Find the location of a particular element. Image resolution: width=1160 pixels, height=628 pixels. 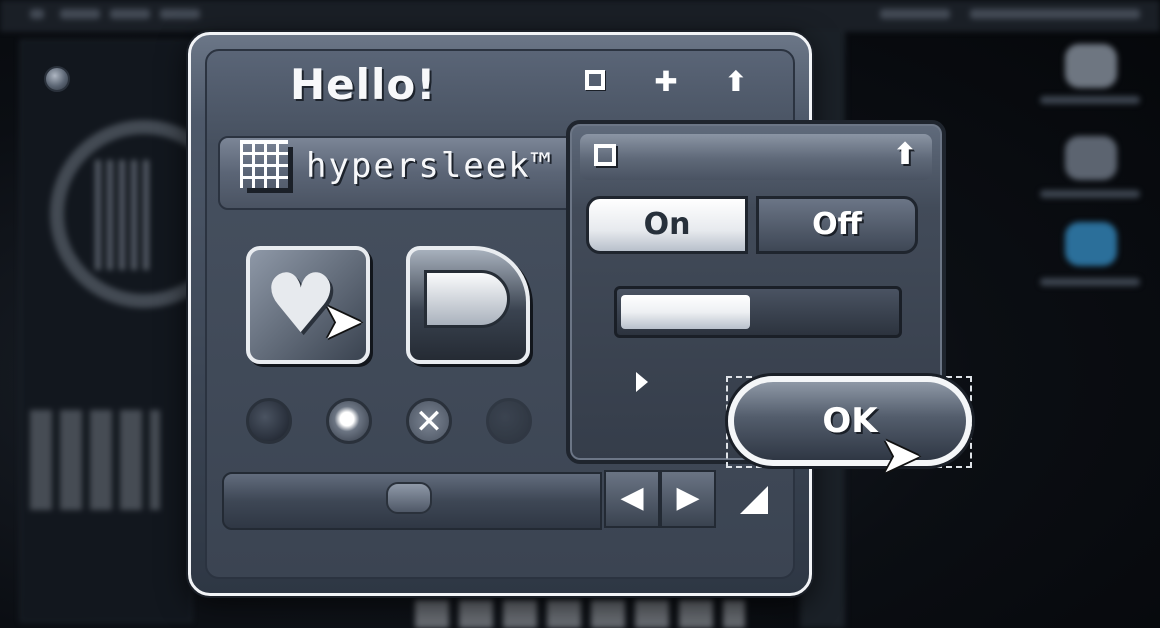

pill-toggle-button is located at coordinates (468, 305).